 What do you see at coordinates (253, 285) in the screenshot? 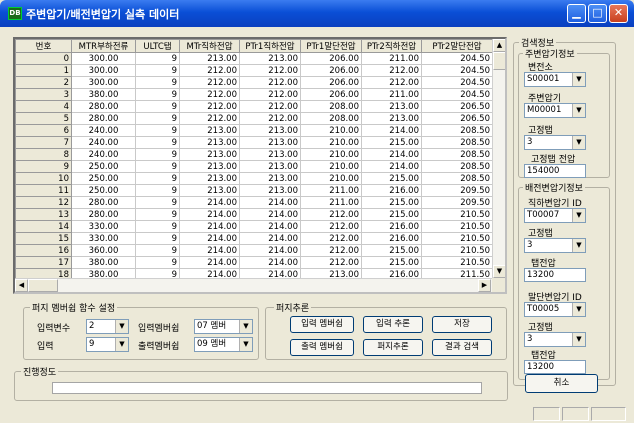
I see `horizontal-scrollbar: ◀ ▶` at bounding box center [253, 285].